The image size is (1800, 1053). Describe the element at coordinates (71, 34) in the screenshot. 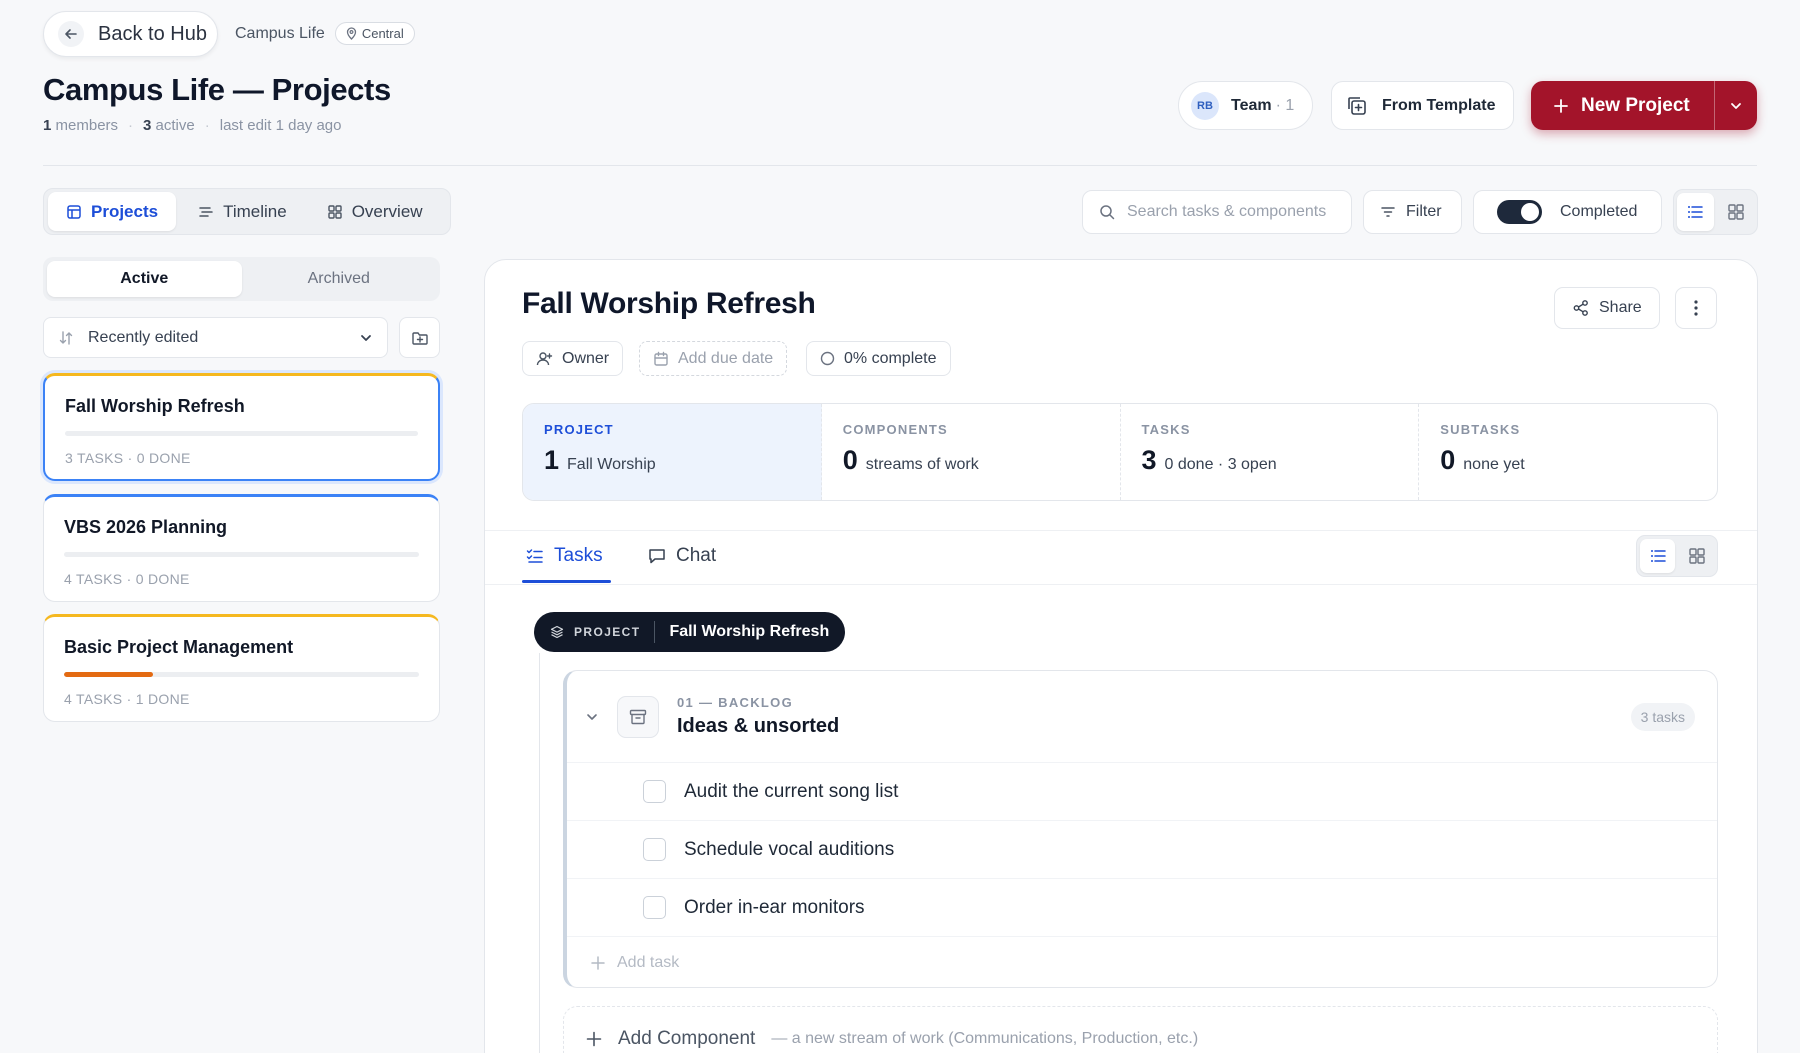

I see `arrow-left-icon` at that location.